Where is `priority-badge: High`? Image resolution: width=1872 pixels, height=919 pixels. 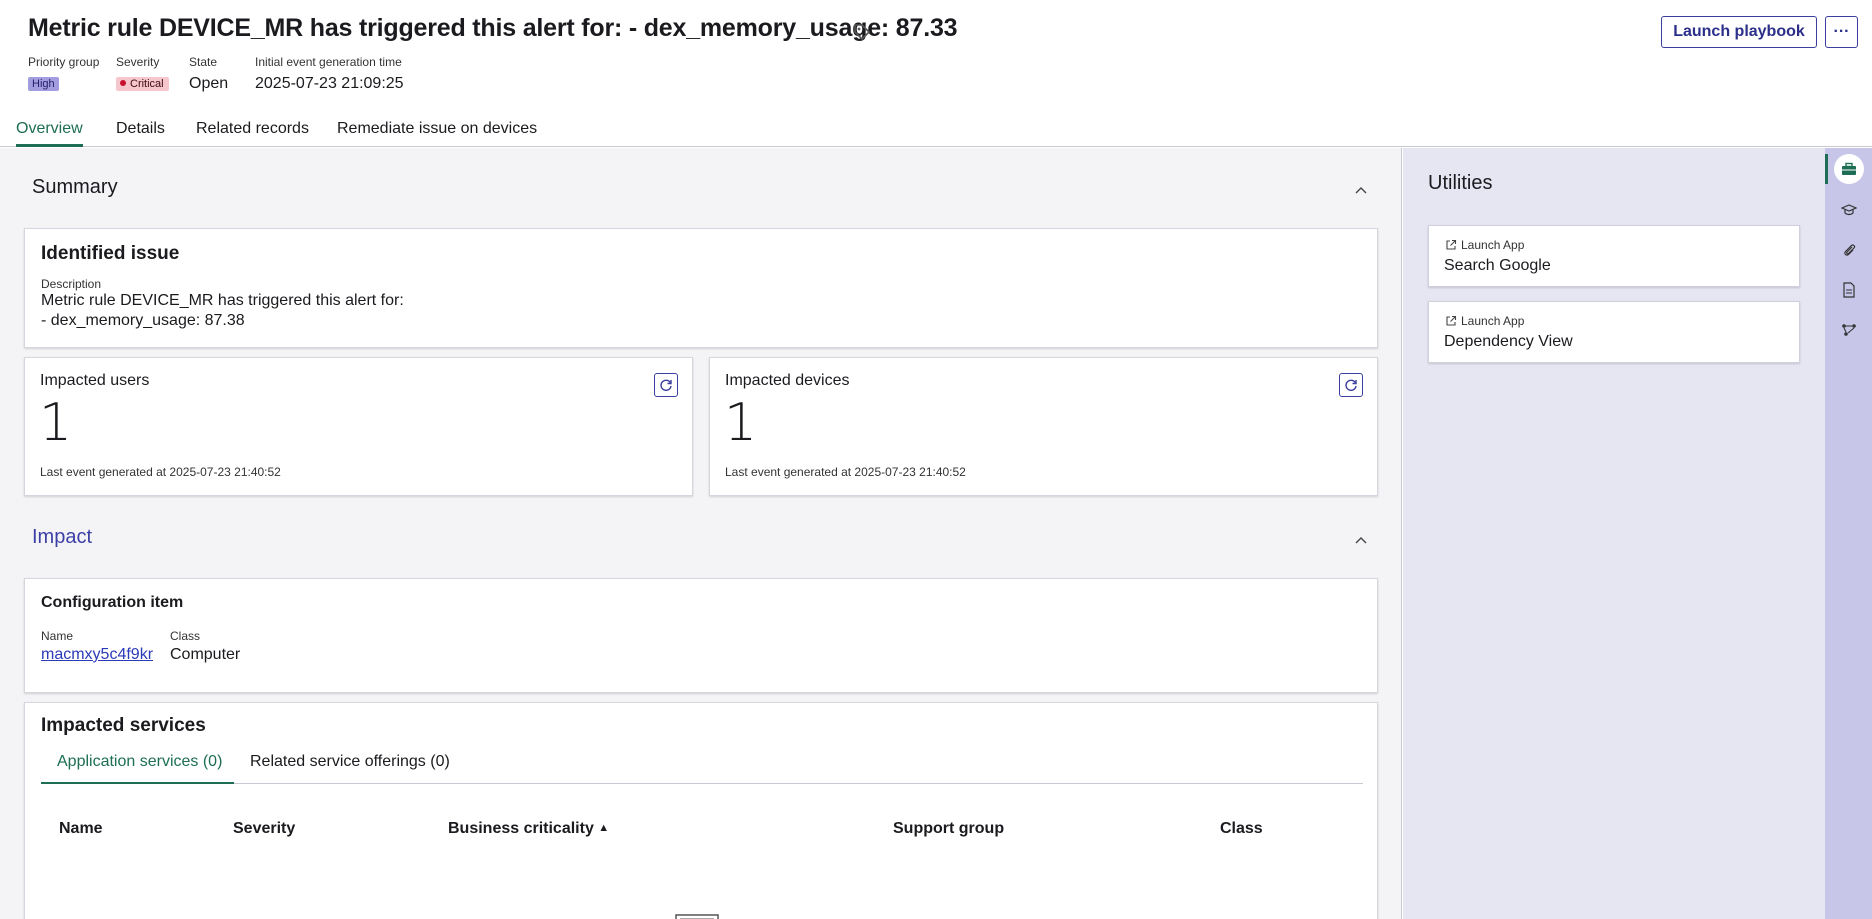 priority-badge: High is located at coordinates (43, 84).